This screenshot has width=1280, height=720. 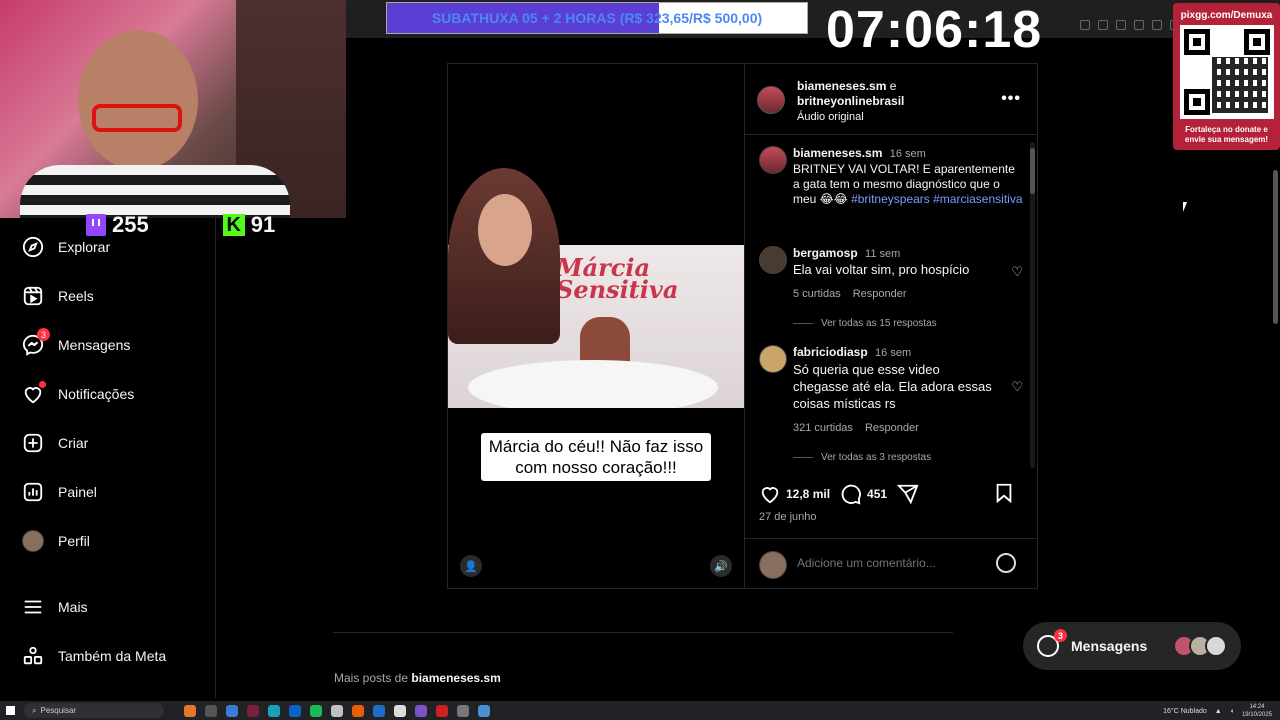 What do you see at coordinates (1006, 563) in the screenshot?
I see `emoji-icon` at bounding box center [1006, 563].